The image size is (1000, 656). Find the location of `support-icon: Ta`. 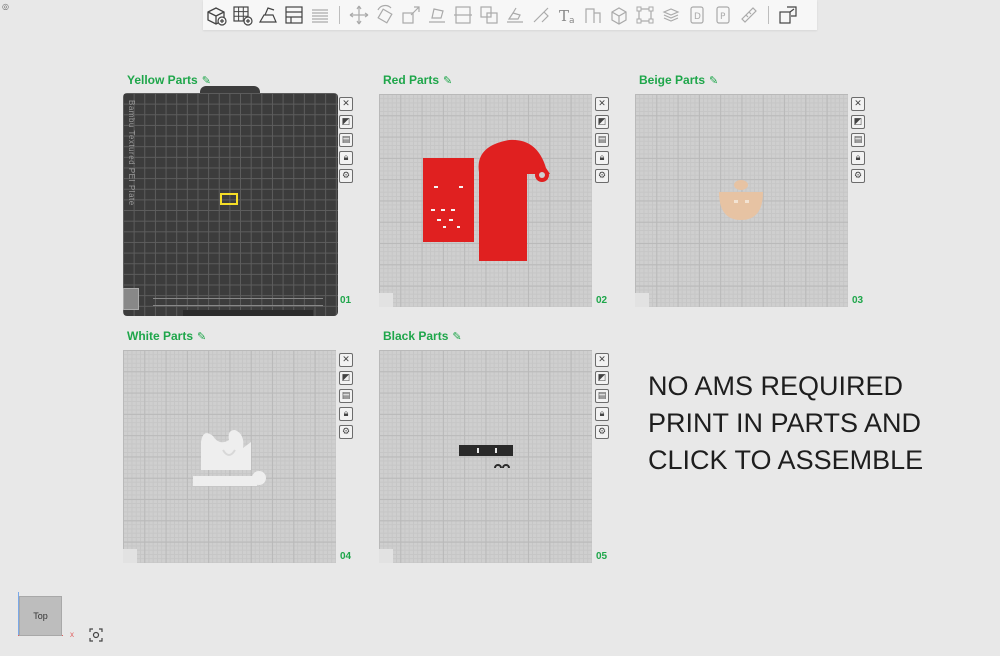

support-icon: Ta is located at coordinates (567, 15).